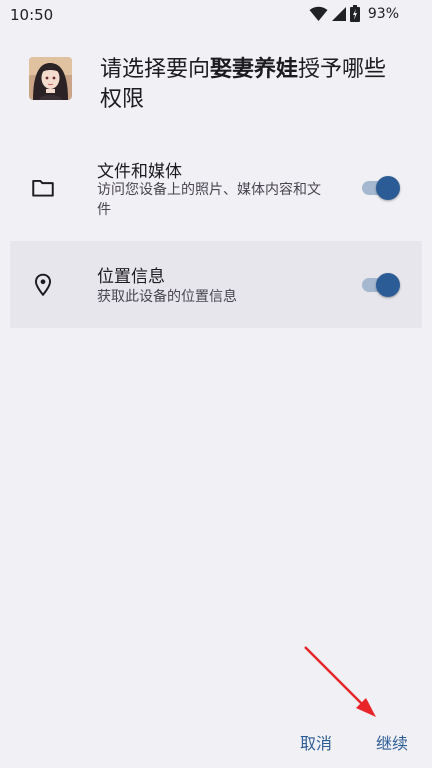  I want to click on title-prefix: 请选择要向, so click(155, 69).